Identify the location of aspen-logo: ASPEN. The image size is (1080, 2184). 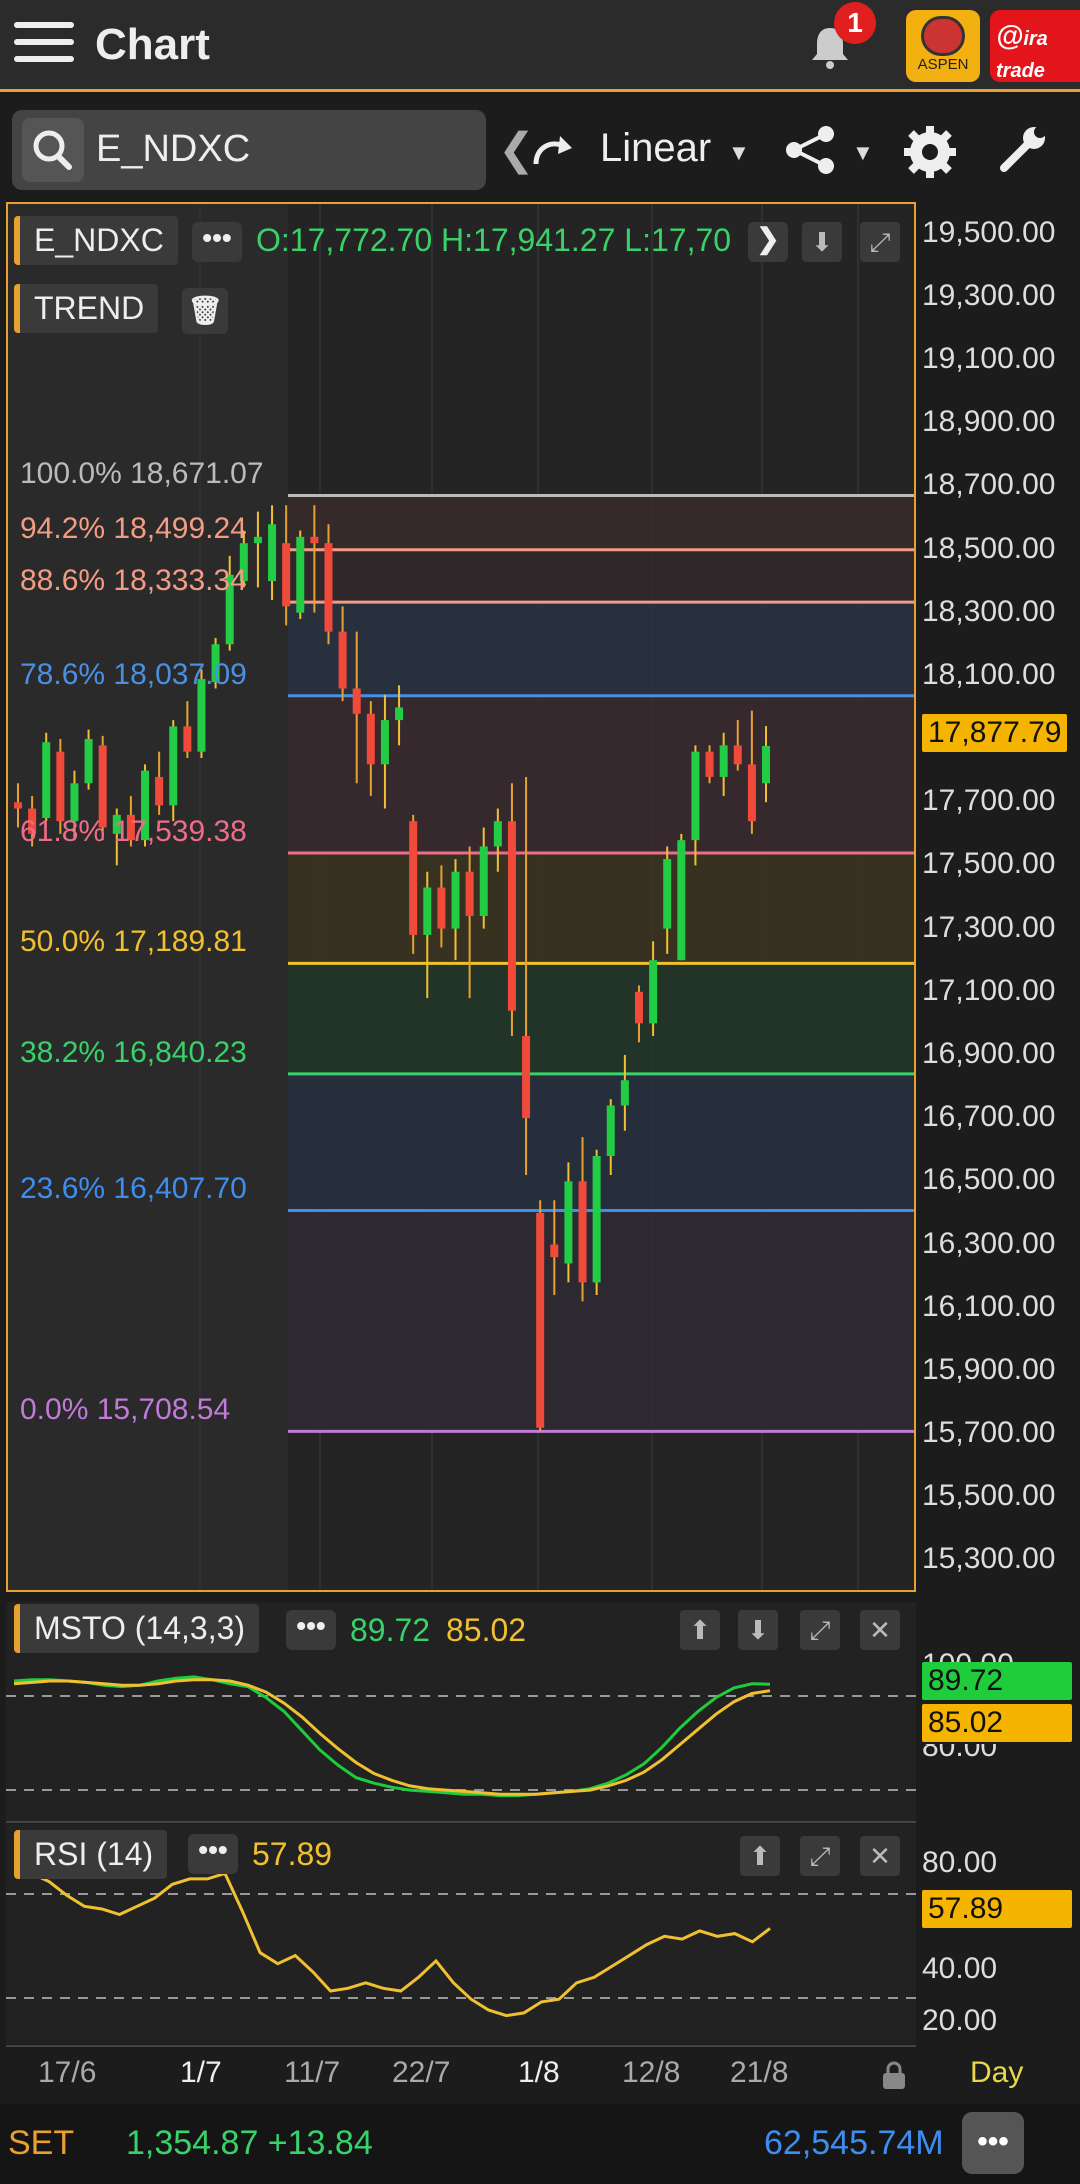
(943, 46).